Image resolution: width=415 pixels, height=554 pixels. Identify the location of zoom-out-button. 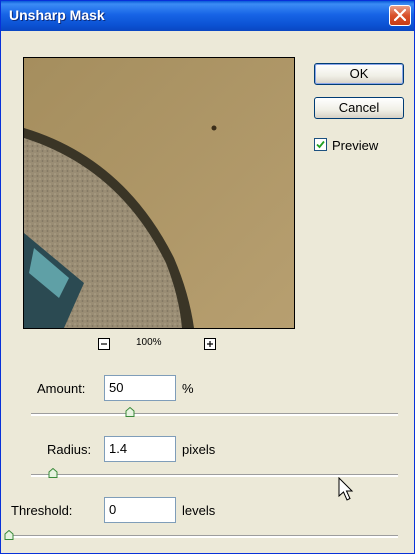
(104, 344).